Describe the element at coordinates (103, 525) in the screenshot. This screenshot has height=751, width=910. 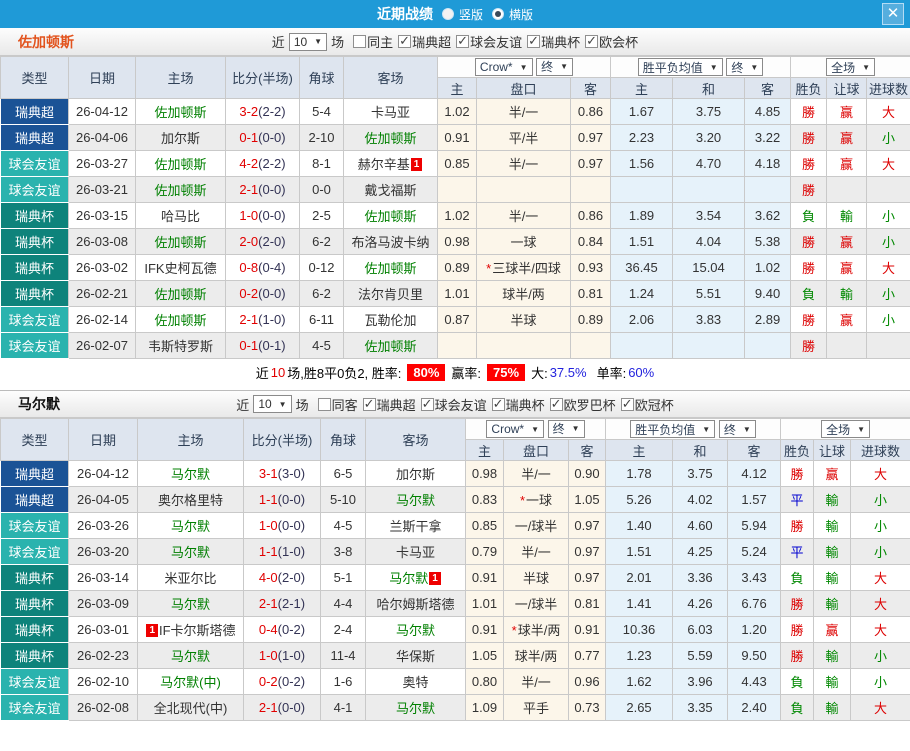
I see `date-cell: 26-03-26` at that location.